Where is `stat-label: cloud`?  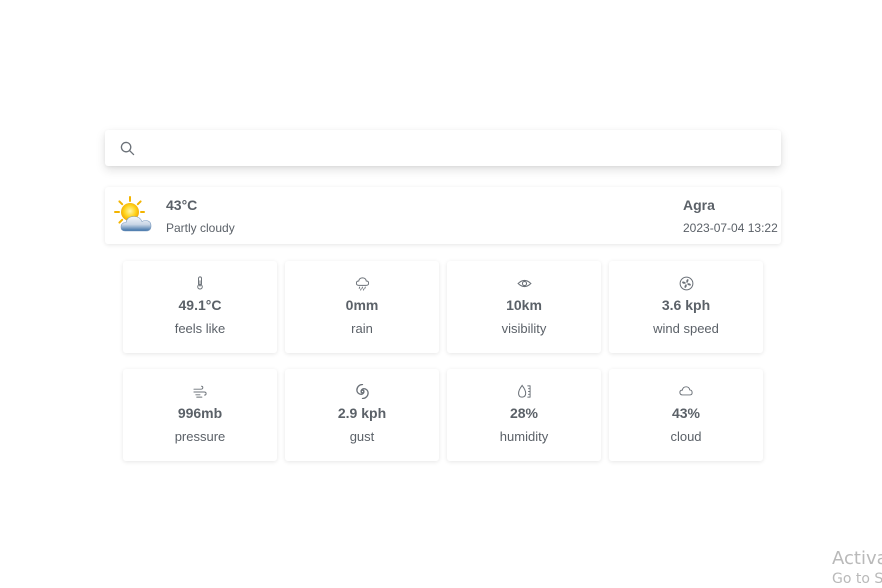 stat-label: cloud is located at coordinates (686, 436).